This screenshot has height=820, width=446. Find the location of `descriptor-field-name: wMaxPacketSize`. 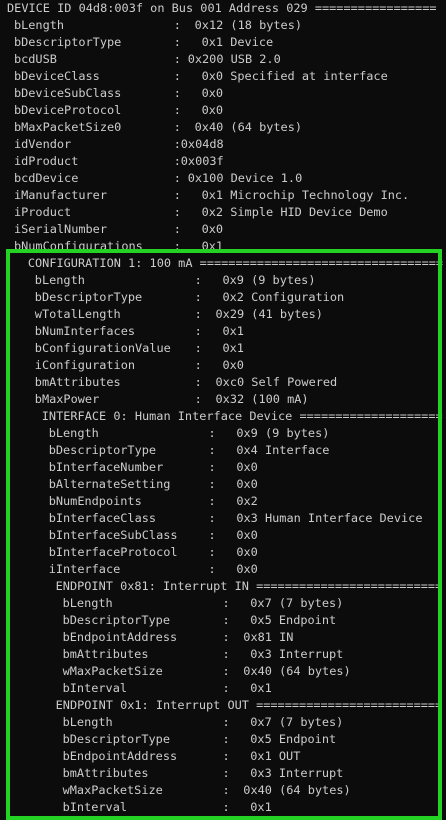

descriptor-field-name: wMaxPacketSize is located at coordinates (112, 790).